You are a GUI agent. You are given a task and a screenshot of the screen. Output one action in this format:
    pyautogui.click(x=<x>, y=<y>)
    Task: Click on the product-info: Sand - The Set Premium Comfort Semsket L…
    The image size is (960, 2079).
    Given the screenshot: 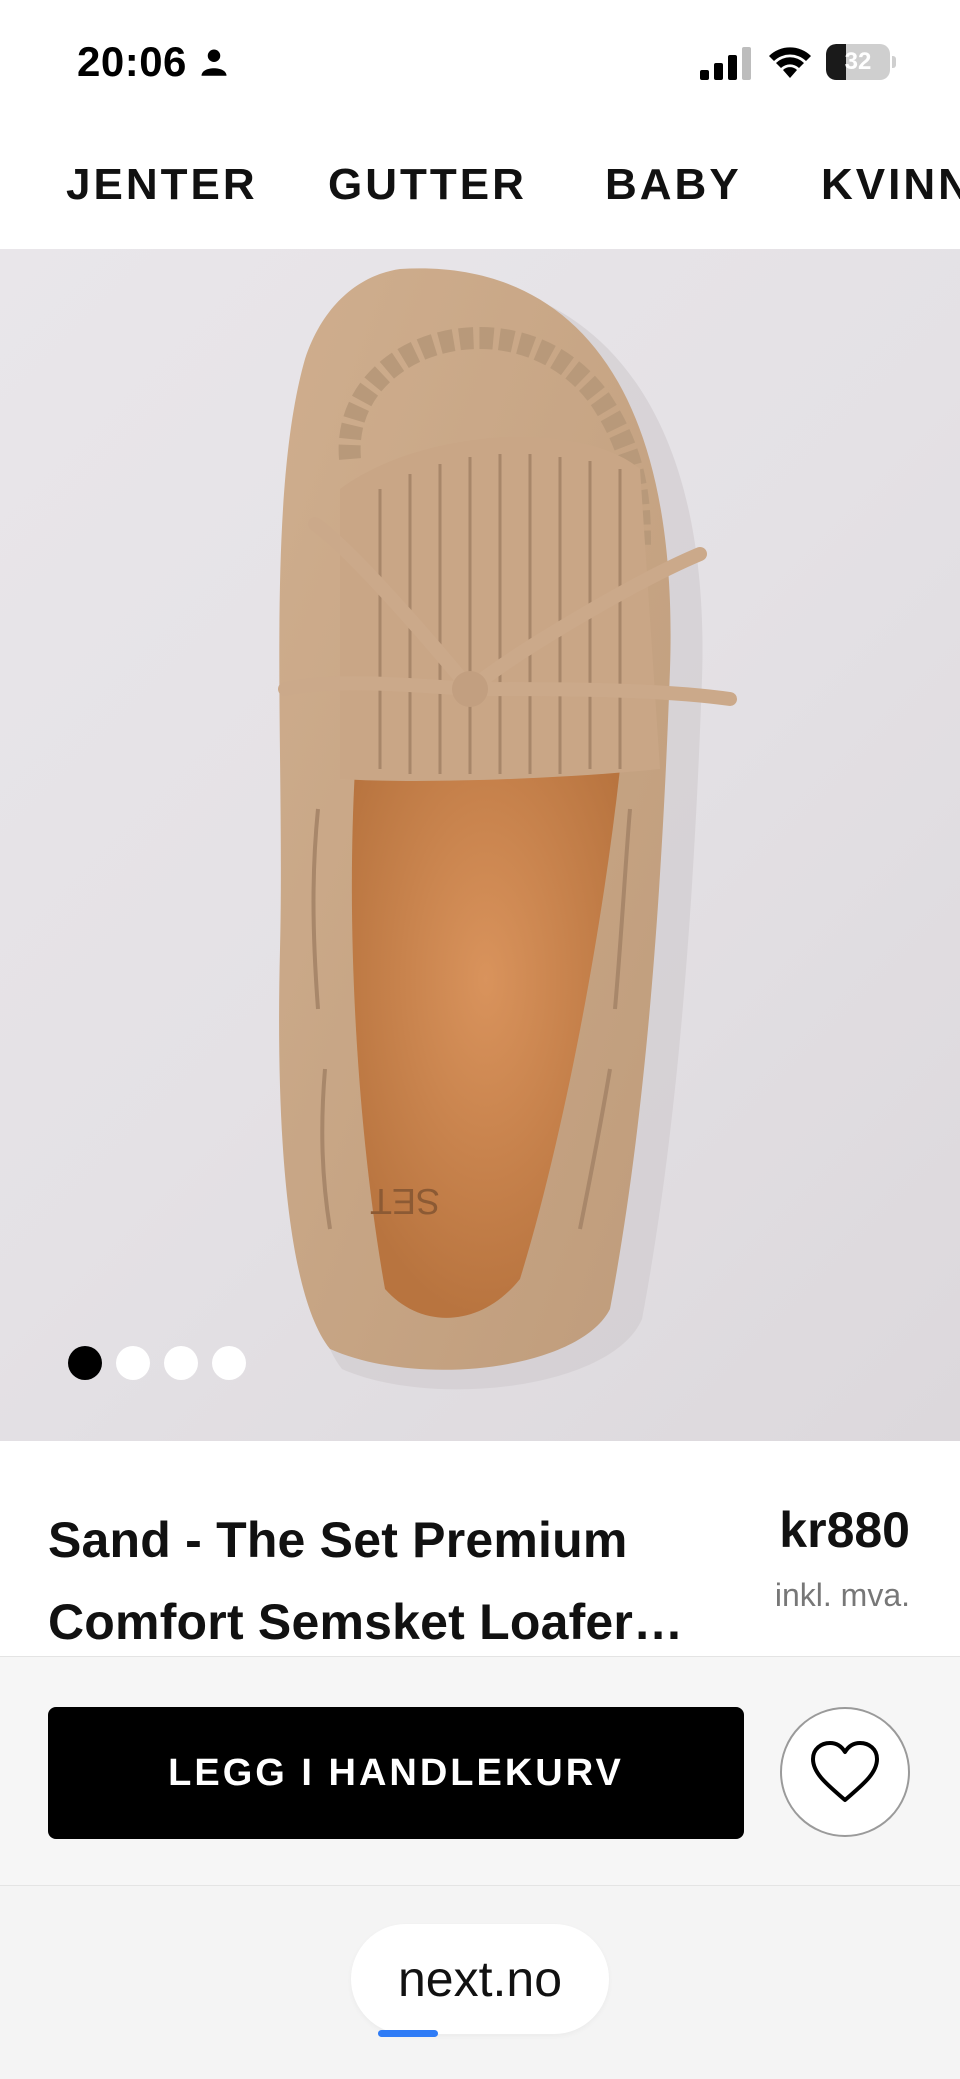 What is the action you would take?
    pyautogui.click(x=480, y=1548)
    